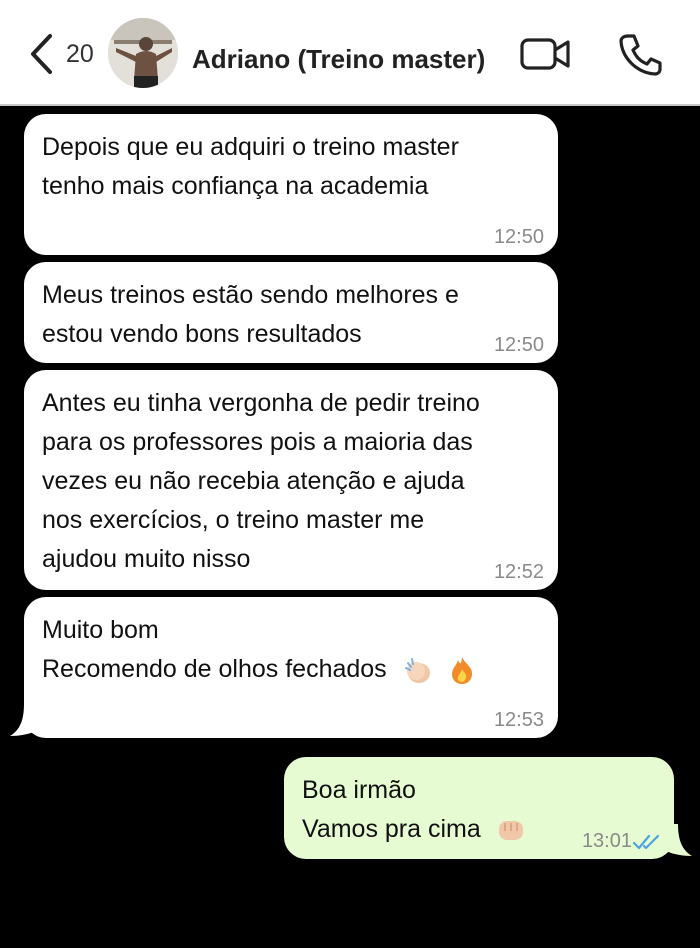 The width and height of the screenshot is (700, 948). I want to click on message-text: estou vendo bons resultados, so click(202, 334).